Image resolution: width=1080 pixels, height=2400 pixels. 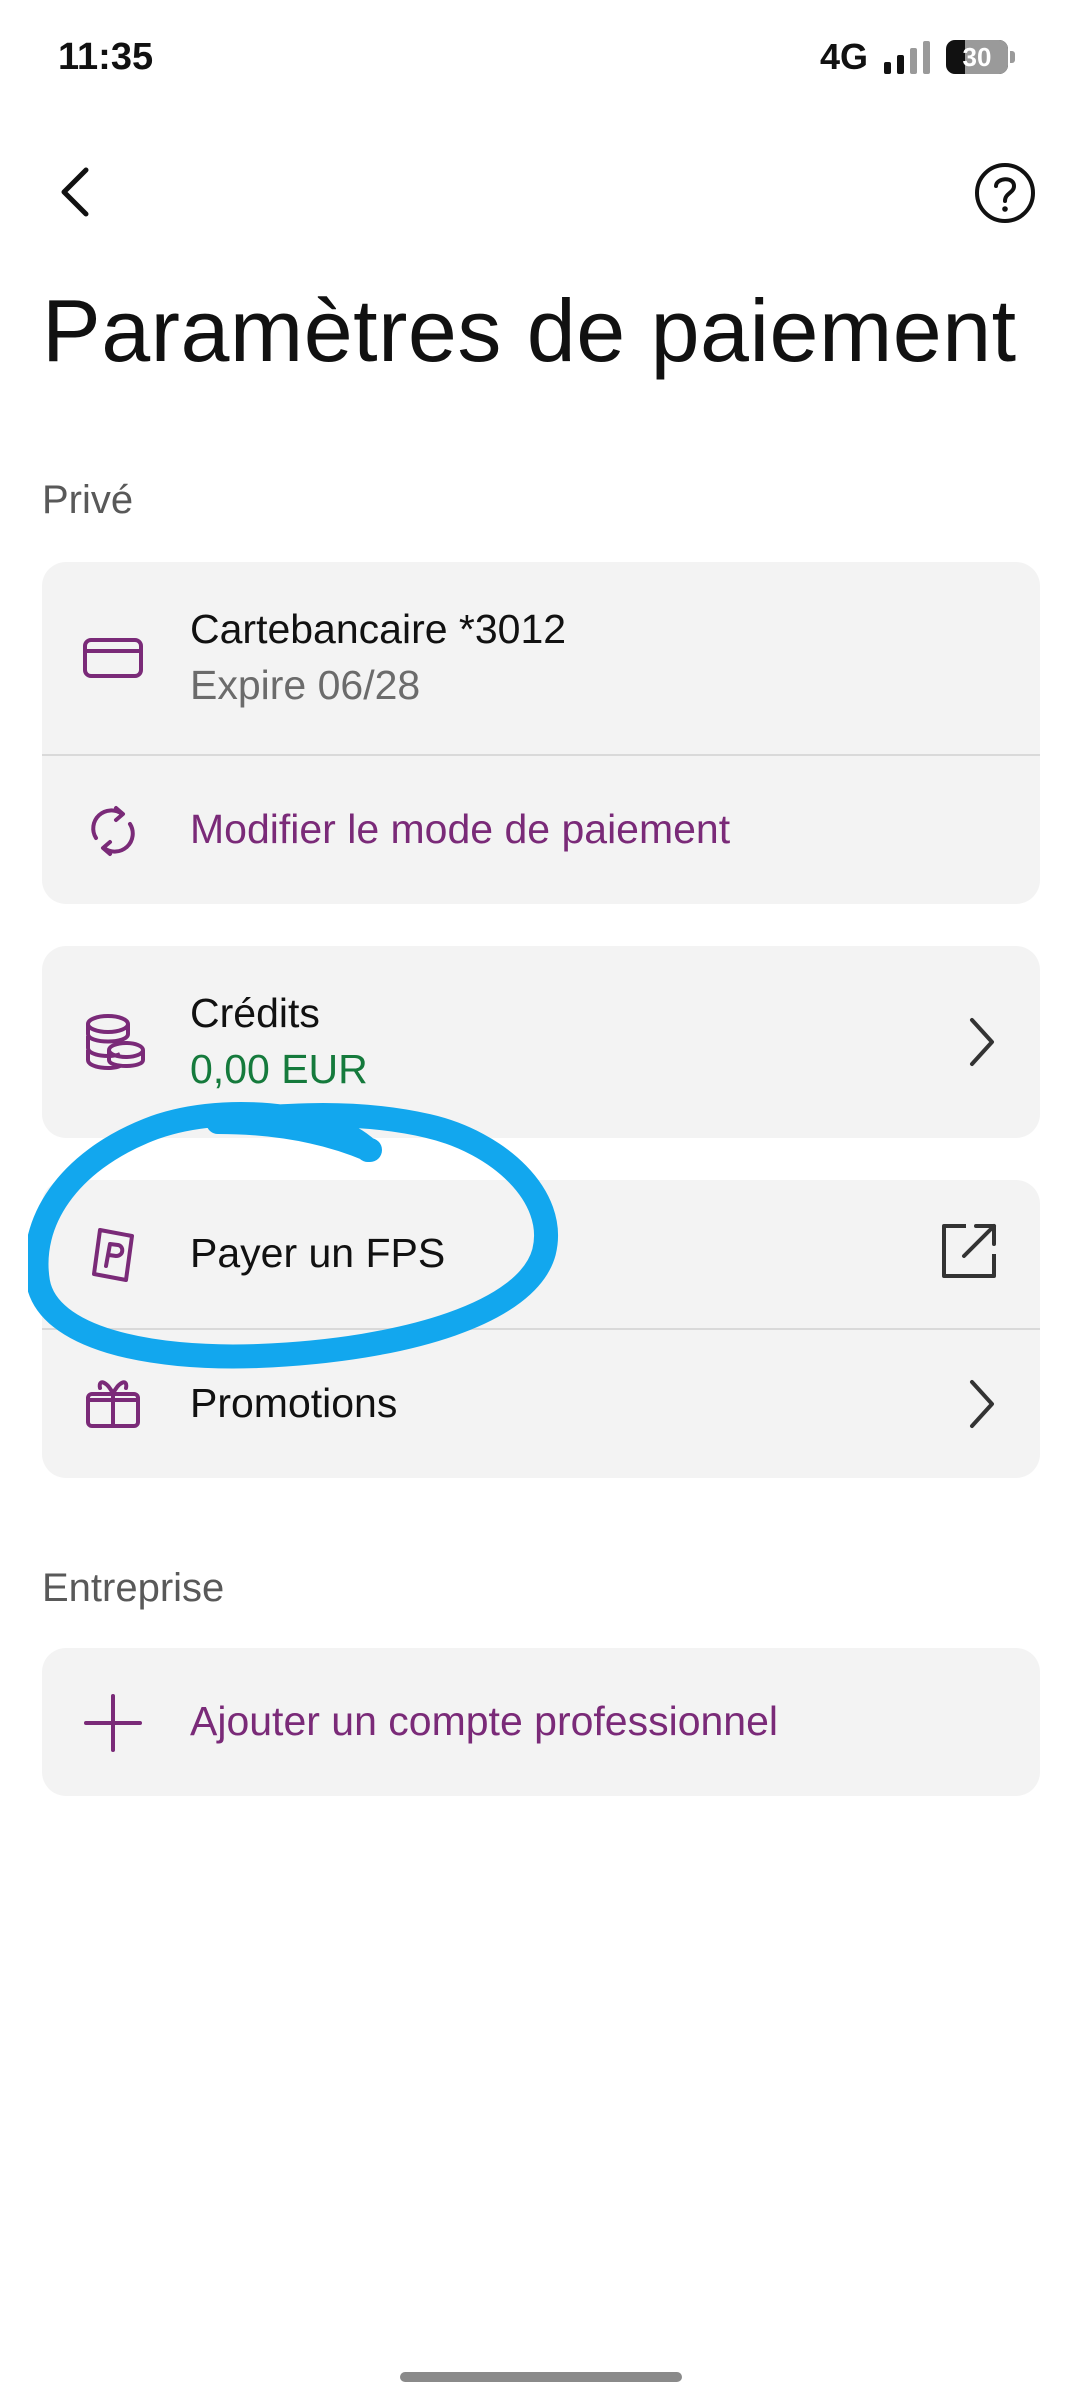 I want to click on section-label-private: Privé, so click(x=88, y=500).